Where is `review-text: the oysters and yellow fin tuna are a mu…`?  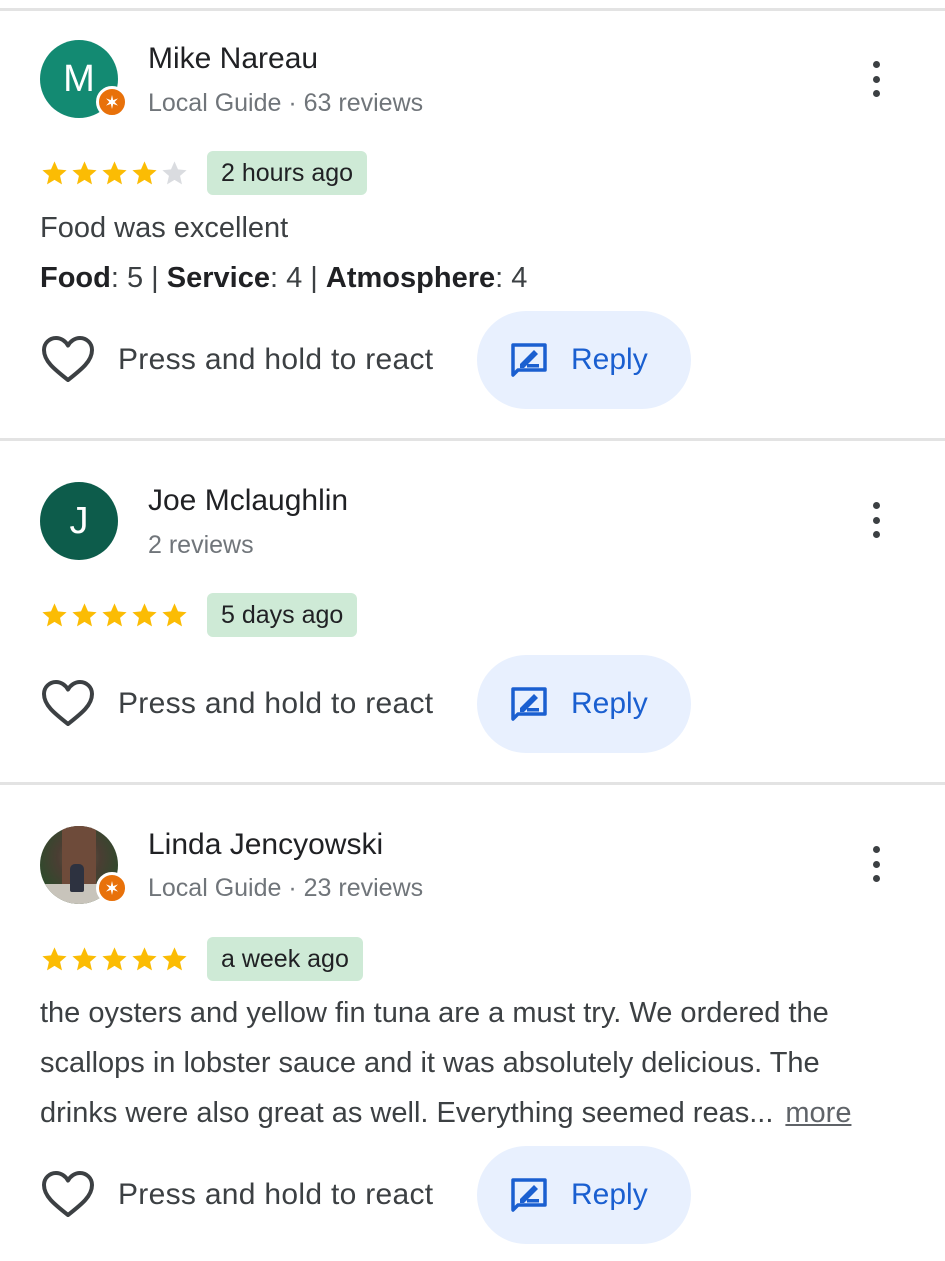 review-text: the oysters and yellow fin tuna are a mu… is located at coordinates (480, 1063).